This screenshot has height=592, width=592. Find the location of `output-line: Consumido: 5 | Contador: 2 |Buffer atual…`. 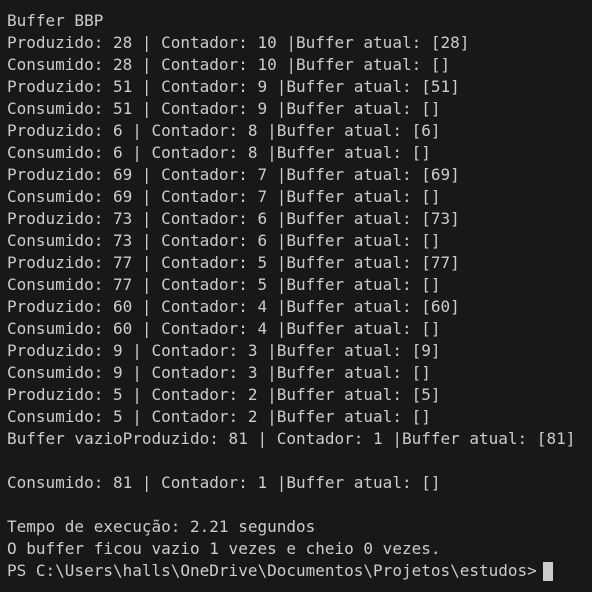

output-line: Consumido: 5 | Contador: 2 |Buffer atual… is located at coordinates (219, 416).